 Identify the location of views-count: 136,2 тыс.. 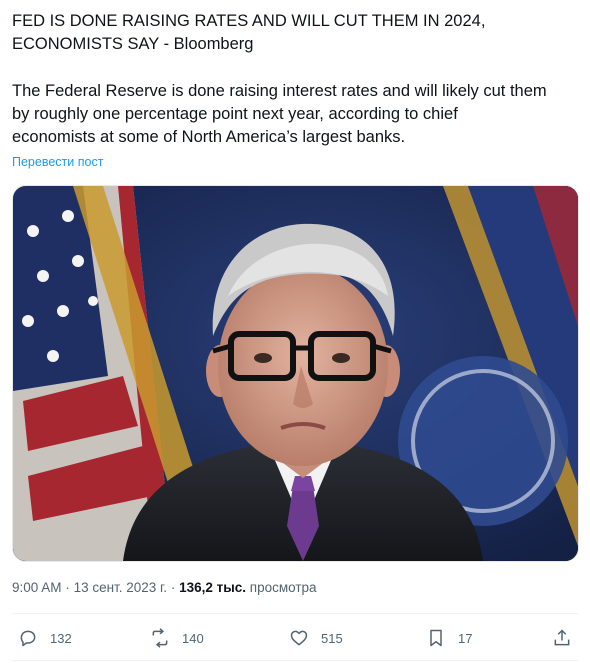
(212, 587).